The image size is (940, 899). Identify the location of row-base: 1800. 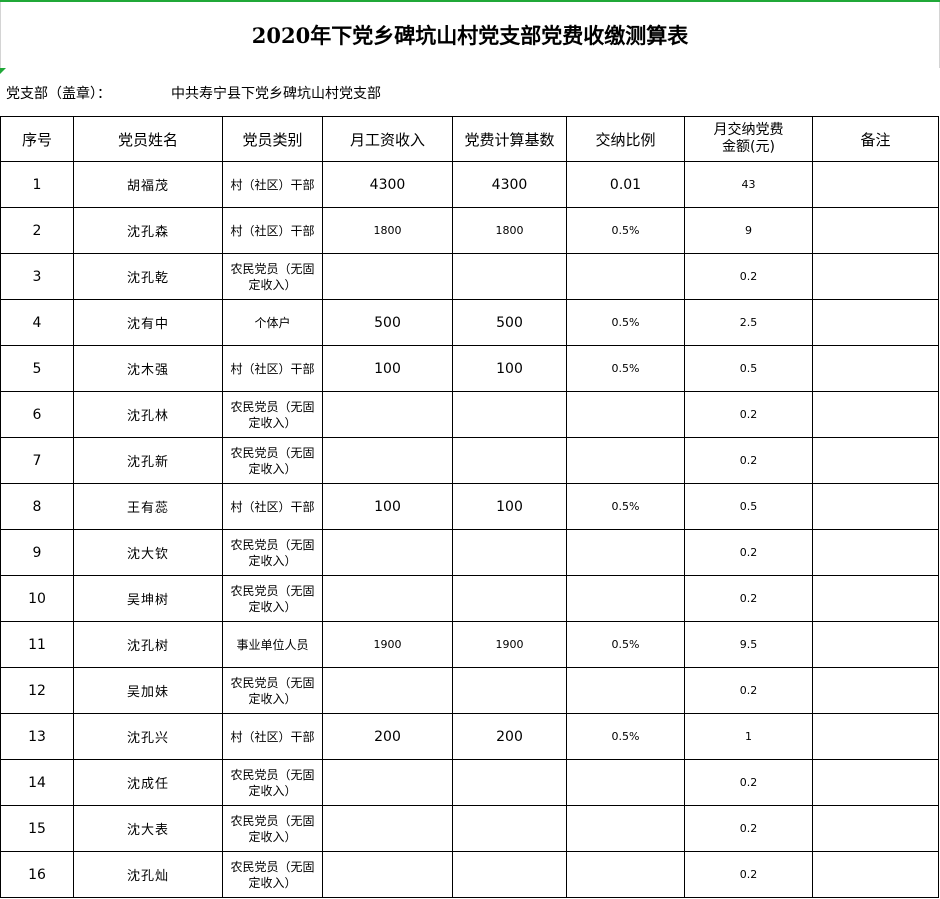
(509, 230).